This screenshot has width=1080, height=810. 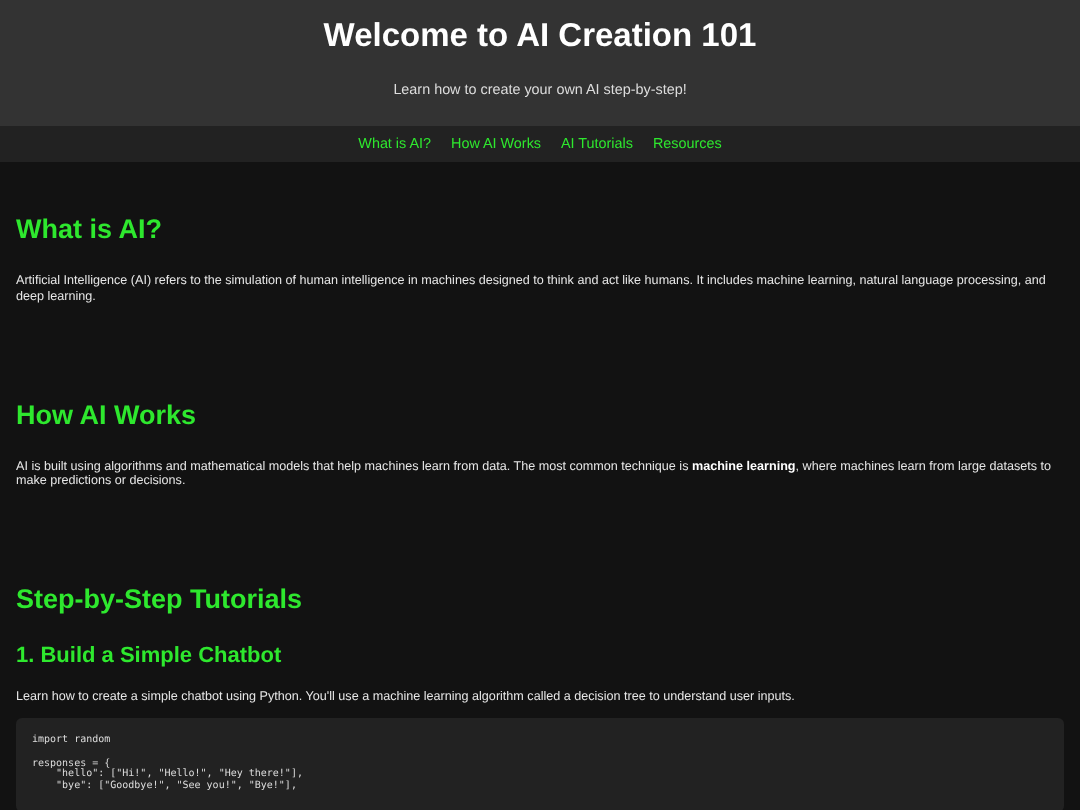 I want to click on section-heading: What is AI?, so click(x=90, y=230).